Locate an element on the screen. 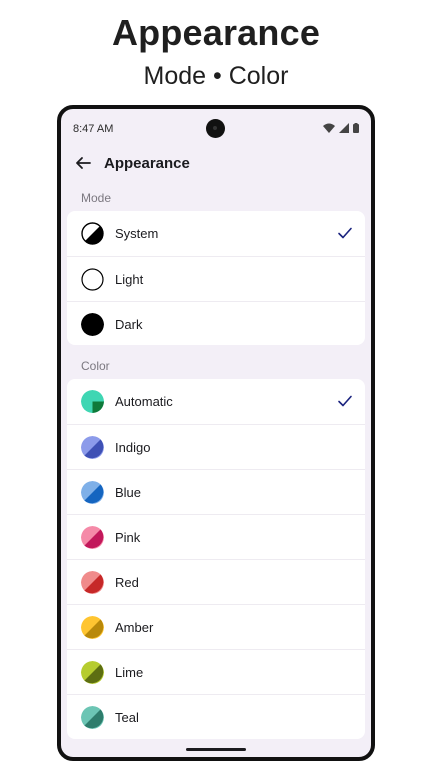 The height and width of the screenshot is (768, 432). promo-title: Appearance is located at coordinates (216, 32).